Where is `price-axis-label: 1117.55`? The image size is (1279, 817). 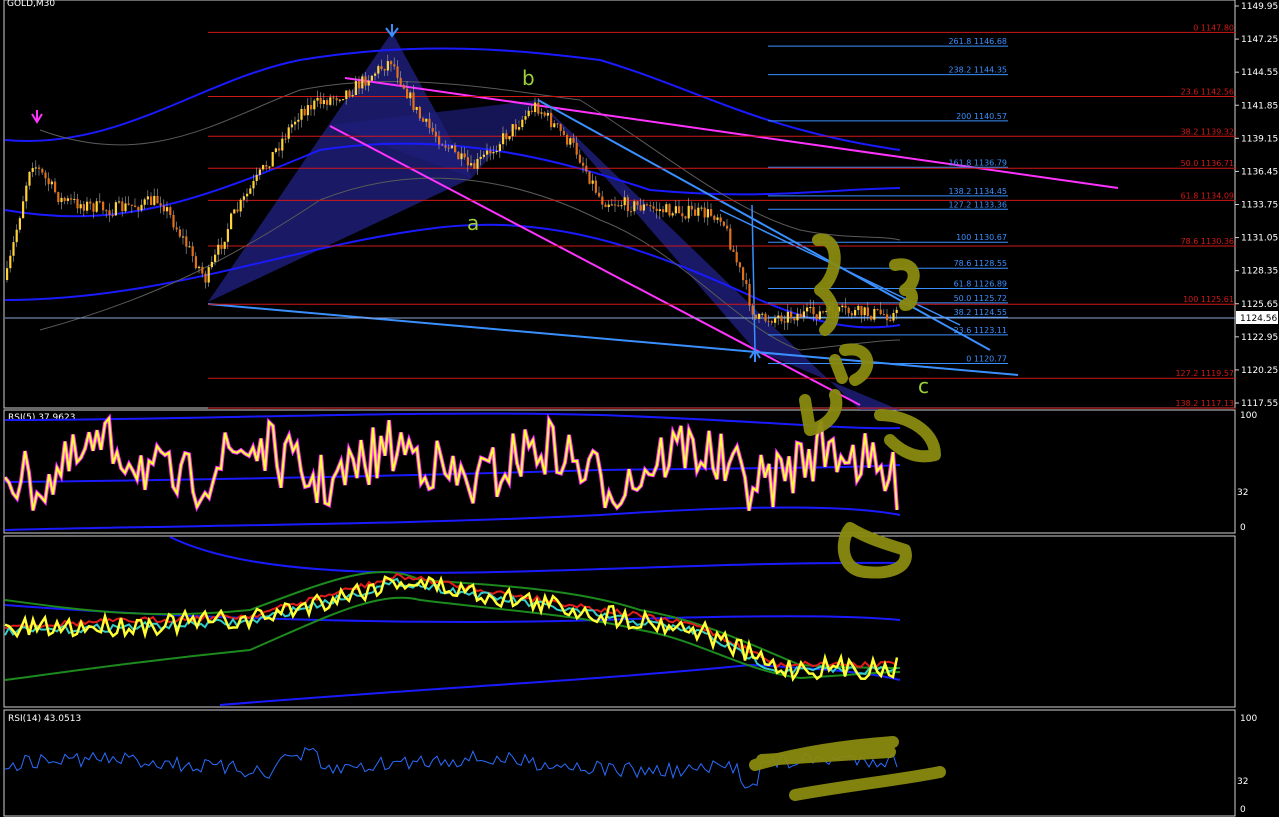
price-axis-label: 1117.55 is located at coordinates (1259, 404).